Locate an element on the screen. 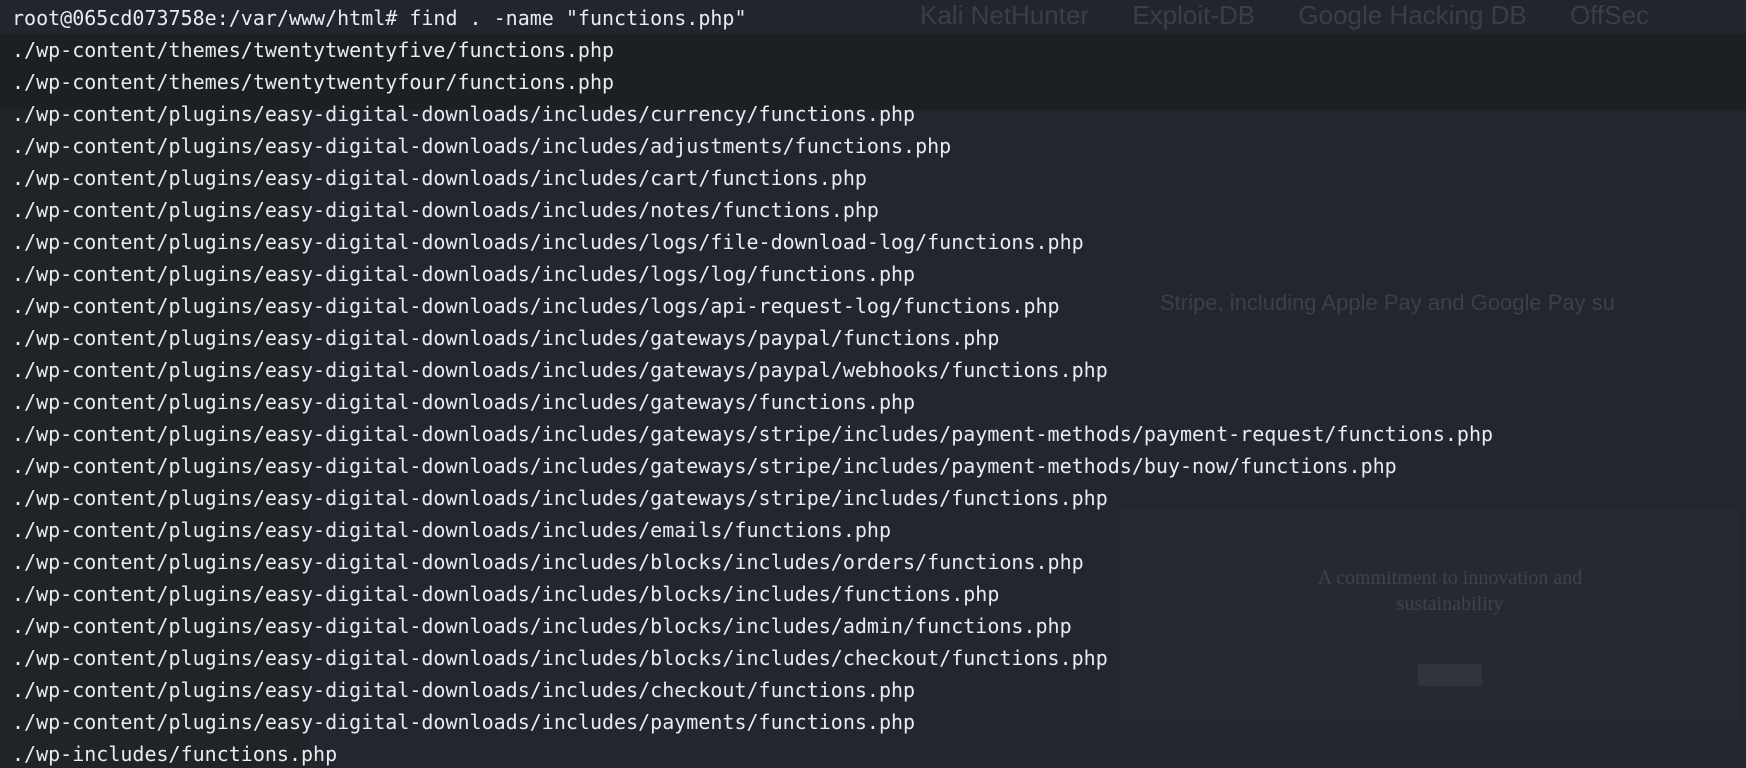 This screenshot has height=768, width=1746. shell-prompt: root@065cd073758e:/var/www/html# is located at coordinates (205, 18).